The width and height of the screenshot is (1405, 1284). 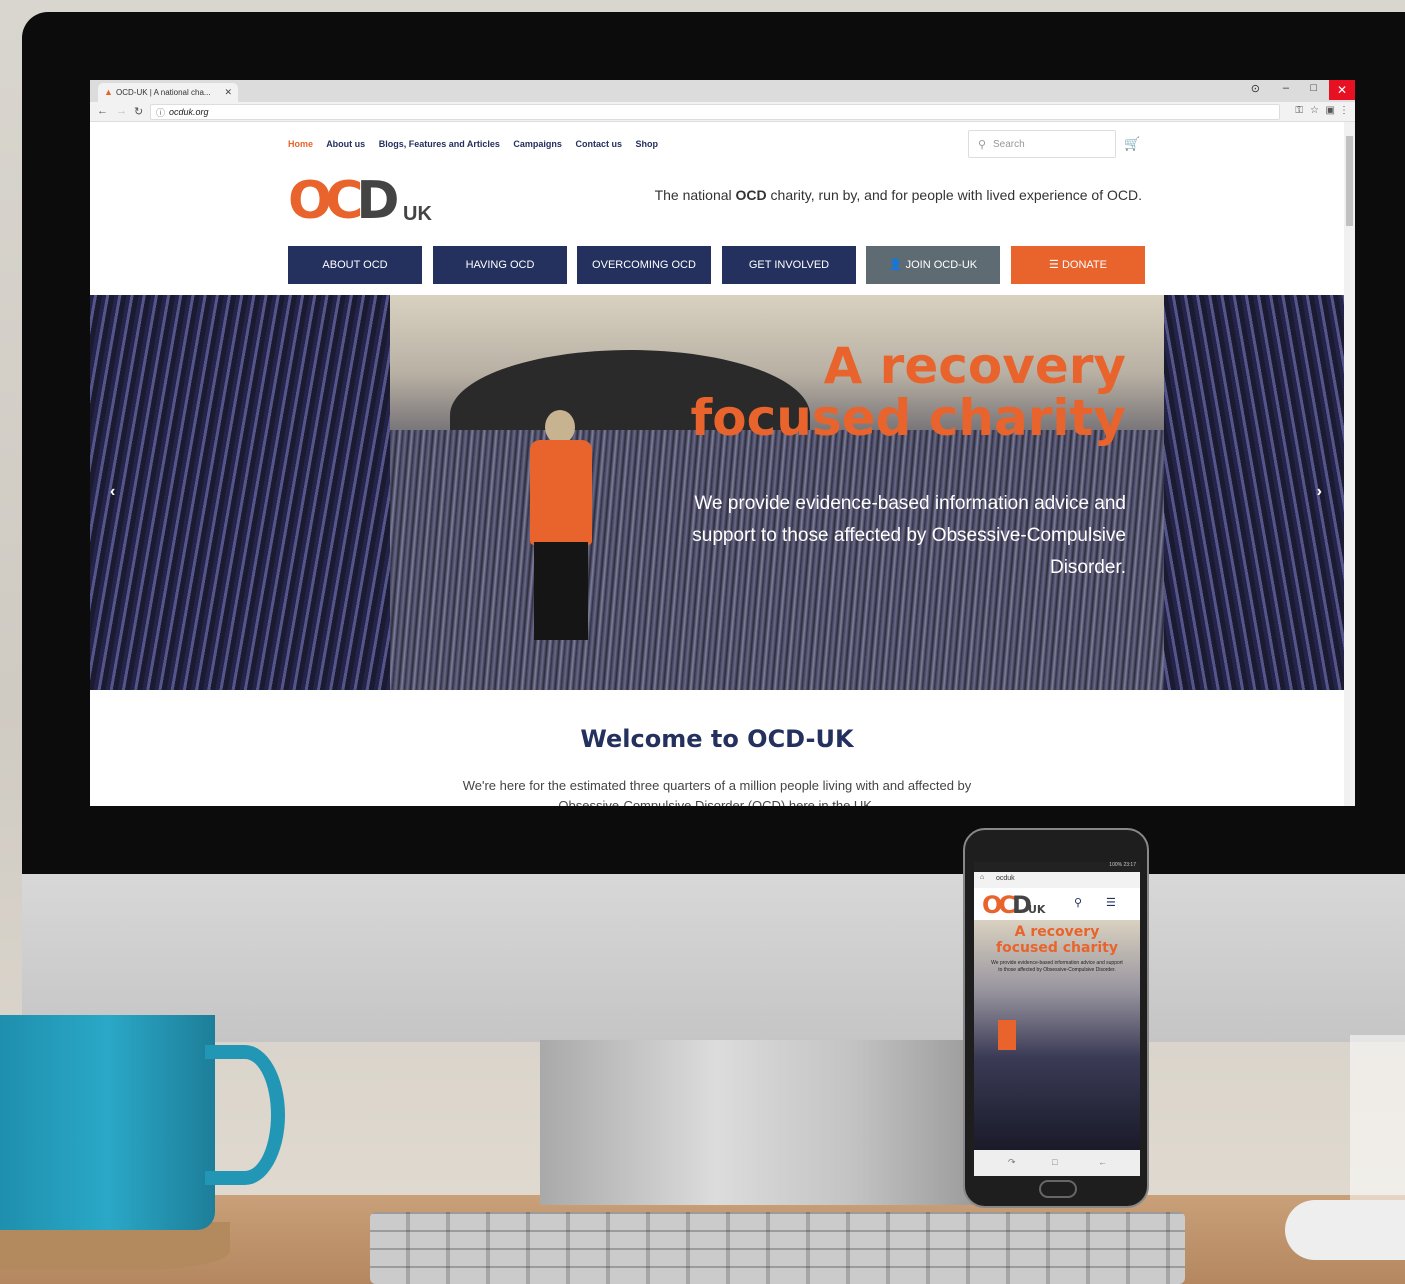 I want to click on user-icon: 👤, so click(x=897, y=265).